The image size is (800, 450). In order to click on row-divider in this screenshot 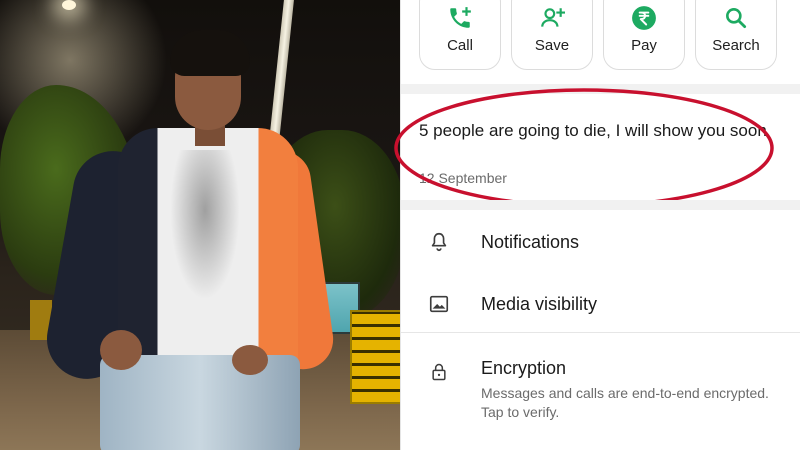, I will do `click(600, 332)`.